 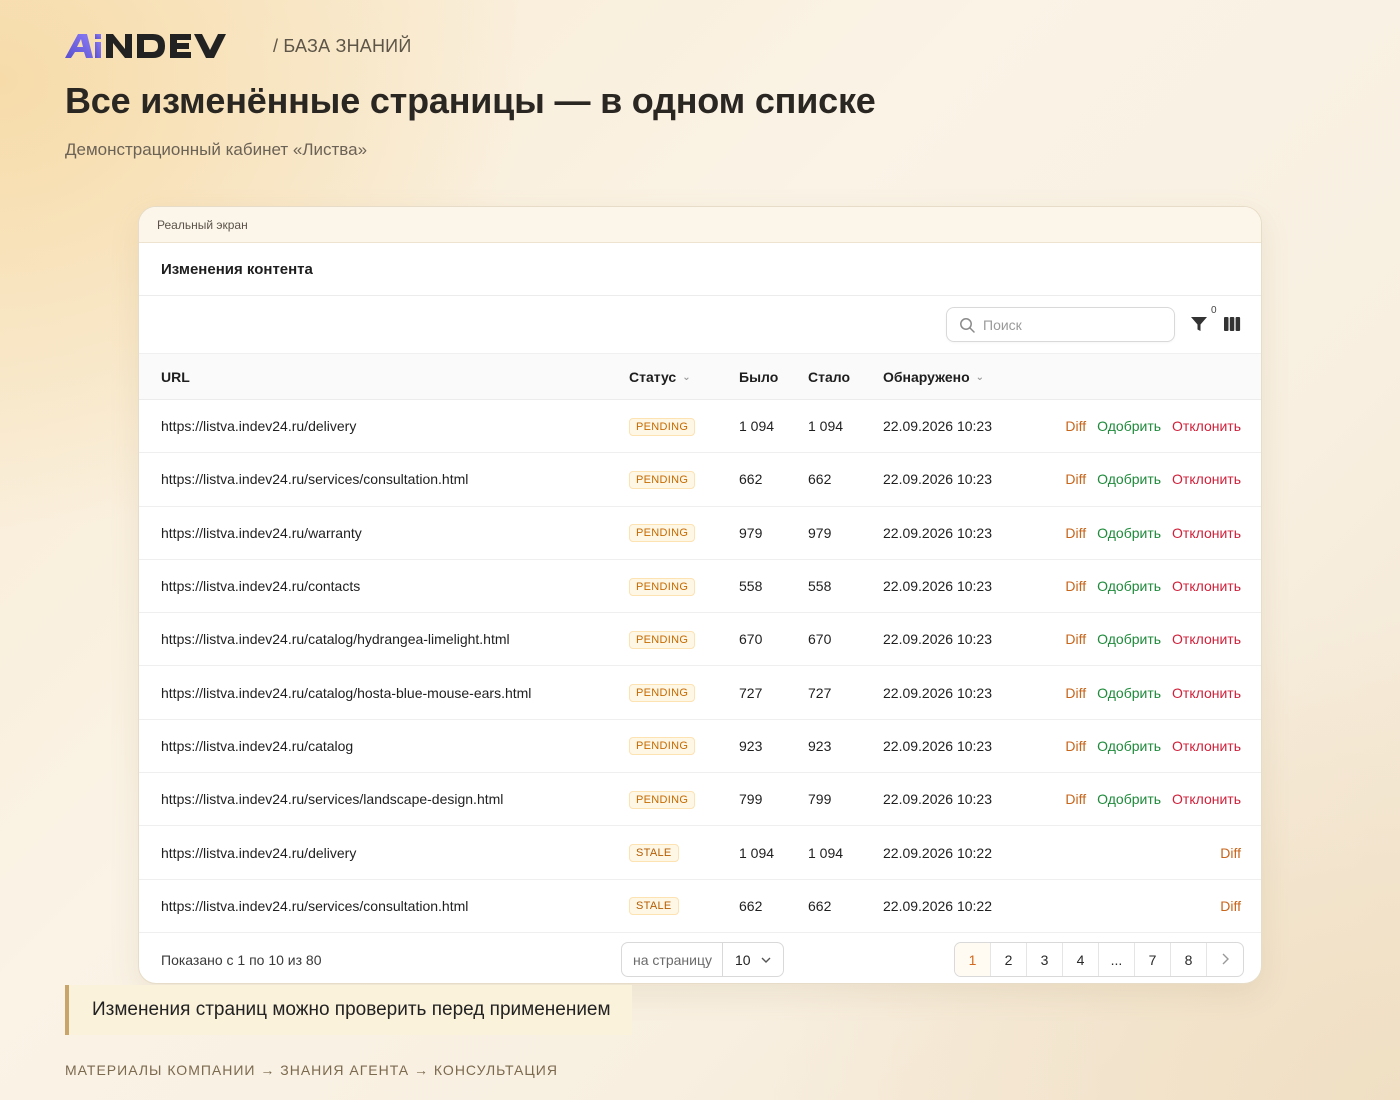 What do you see at coordinates (958, 906) in the screenshot?
I see `row-detected: 22.09.2026 10:22` at bounding box center [958, 906].